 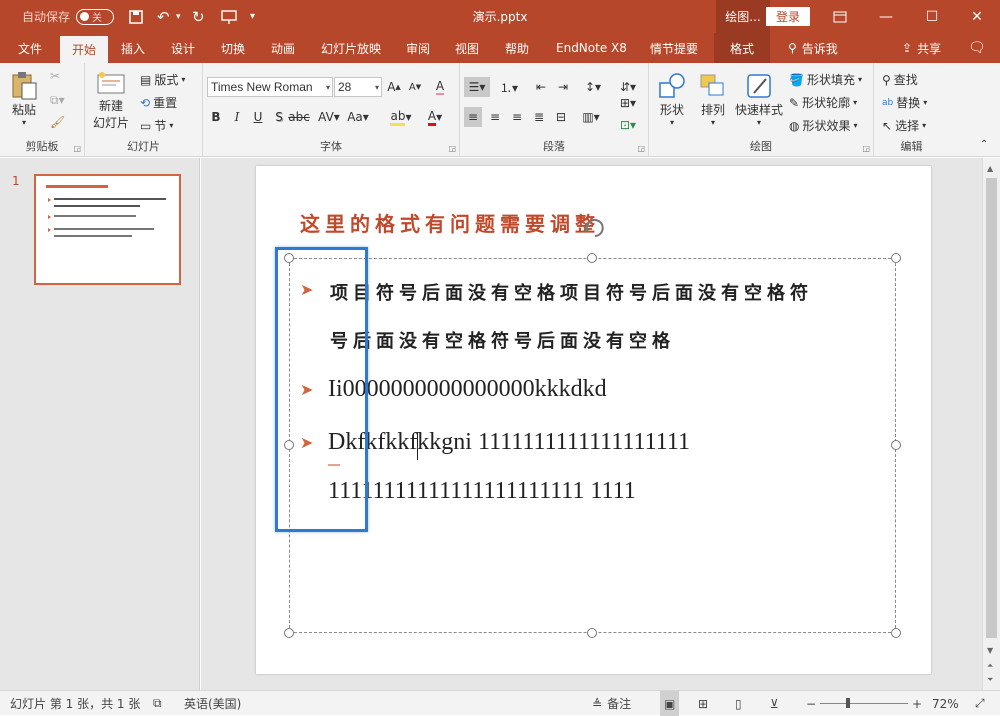 What do you see at coordinates (703, 703) in the screenshot?
I see `slide-sorter-icon: ⊞` at bounding box center [703, 703].